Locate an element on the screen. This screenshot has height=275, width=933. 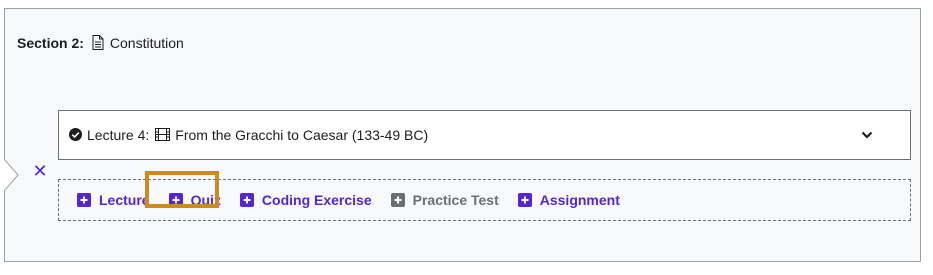
add-assignment-label: Assignment is located at coordinates (579, 200).